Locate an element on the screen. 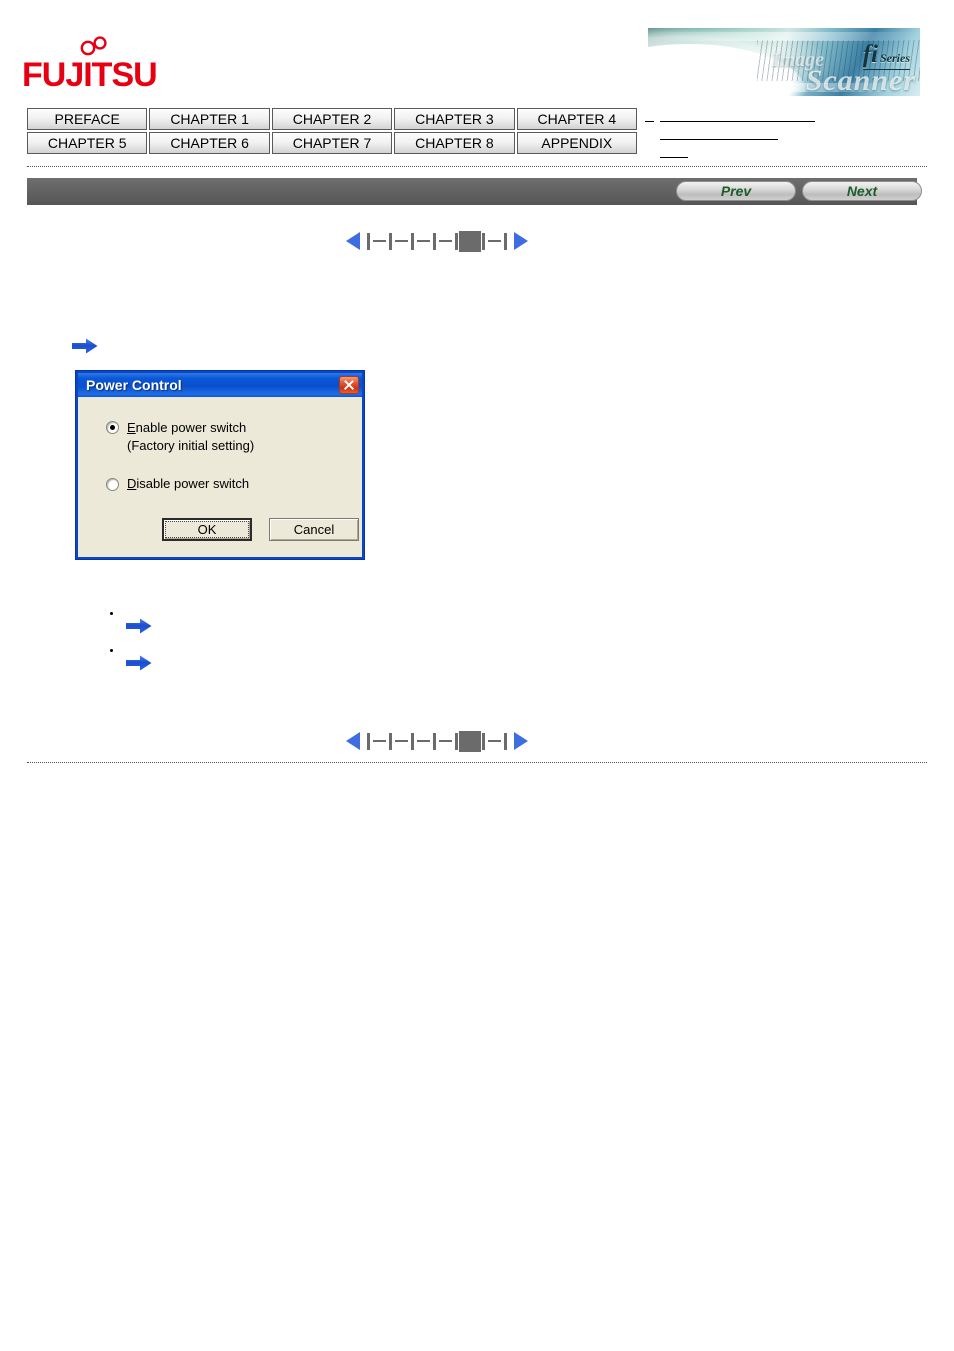  ok-button-label: OK is located at coordinates (207, 529).